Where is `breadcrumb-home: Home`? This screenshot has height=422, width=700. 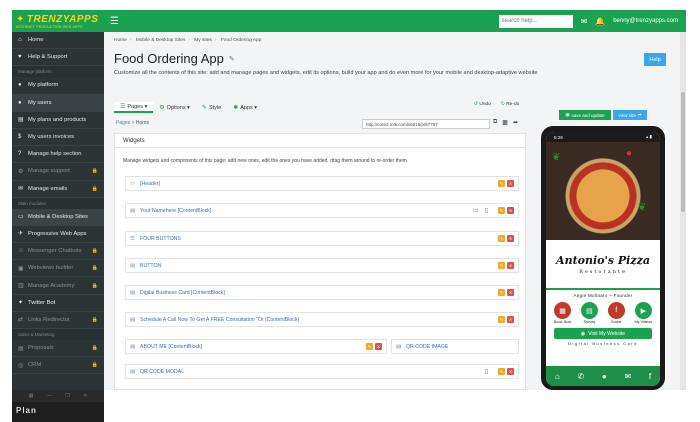 breadcrumb-home: Home is located at coordinates (120, 40).